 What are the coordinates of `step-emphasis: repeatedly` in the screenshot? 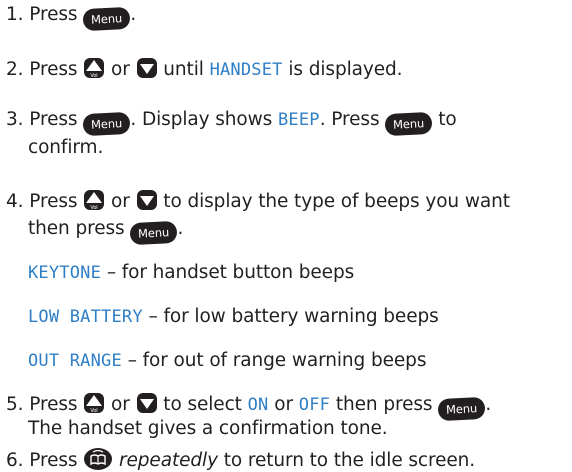 It's located at (168, 460).